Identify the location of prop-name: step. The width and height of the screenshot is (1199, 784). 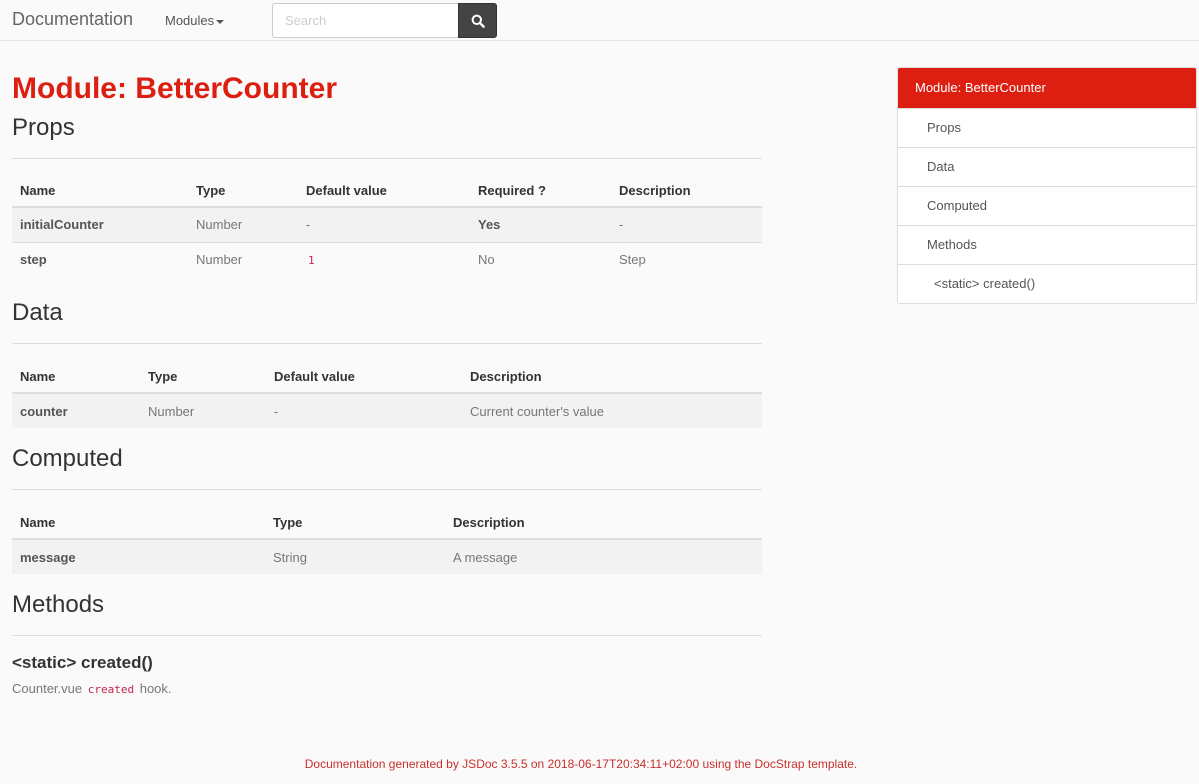
(33, 260).